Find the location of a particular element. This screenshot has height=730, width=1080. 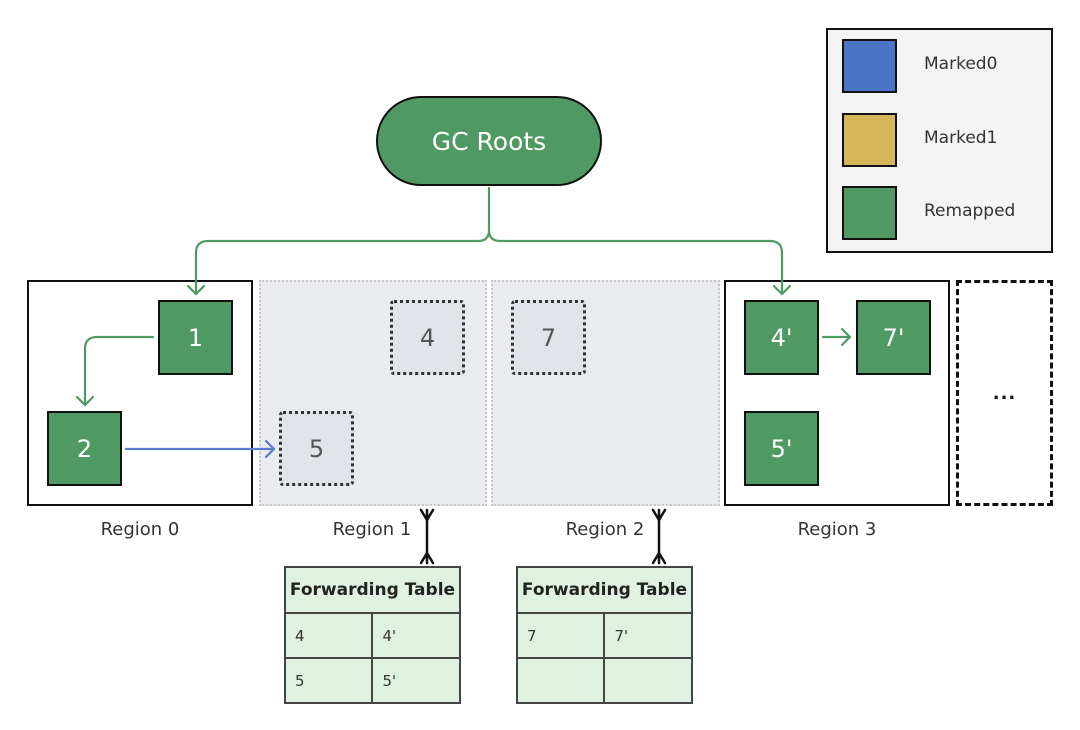

table-cell: 5 is located at coordinates (328, 680).